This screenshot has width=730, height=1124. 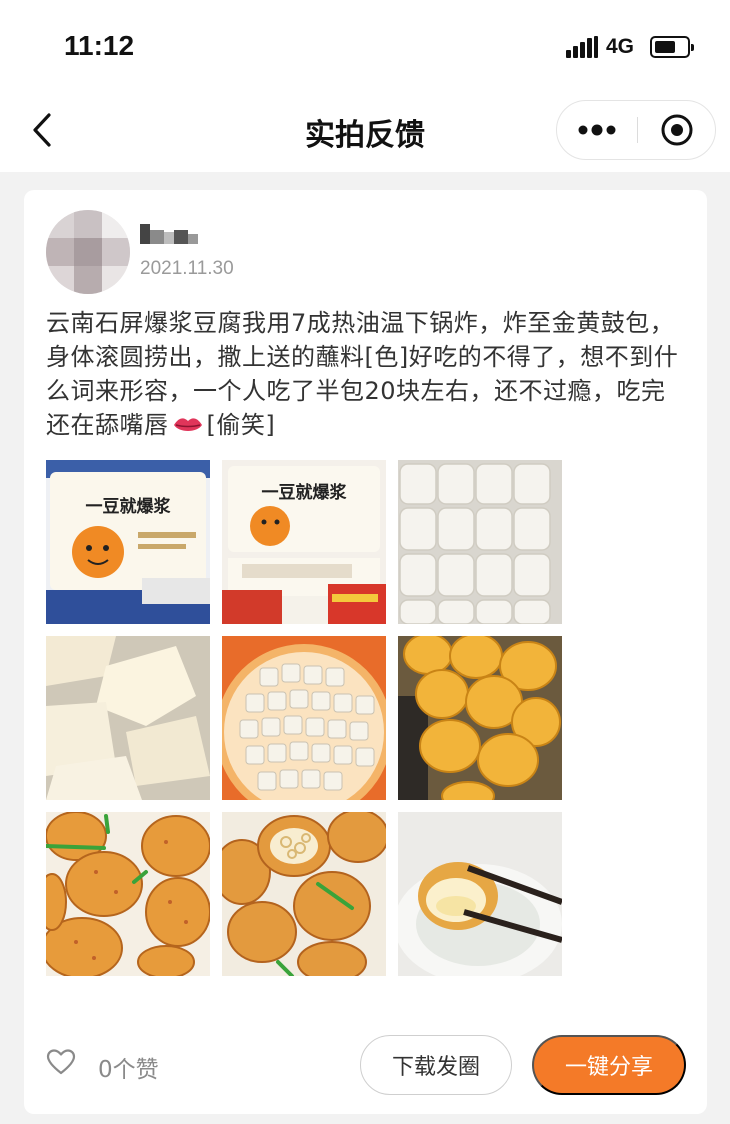 I want to click on network-type: 4G, so click(x=620, y=46).